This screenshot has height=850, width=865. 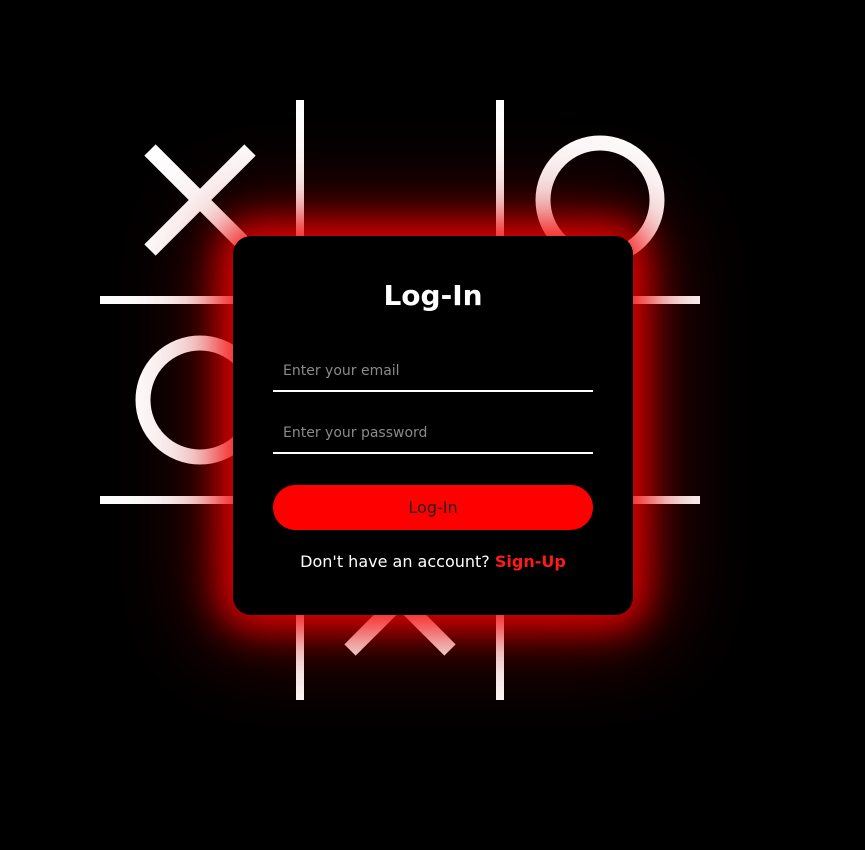 What do you see at coordinates (200, 200) in the screenshot?
I see `x-mark-icon` at bounding box center [200, 200].